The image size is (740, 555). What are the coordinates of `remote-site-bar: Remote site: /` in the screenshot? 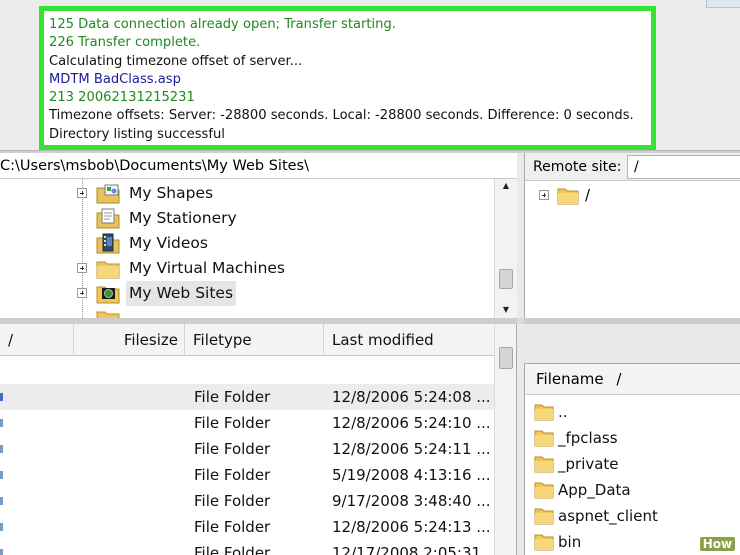 It's located at (632, 167).